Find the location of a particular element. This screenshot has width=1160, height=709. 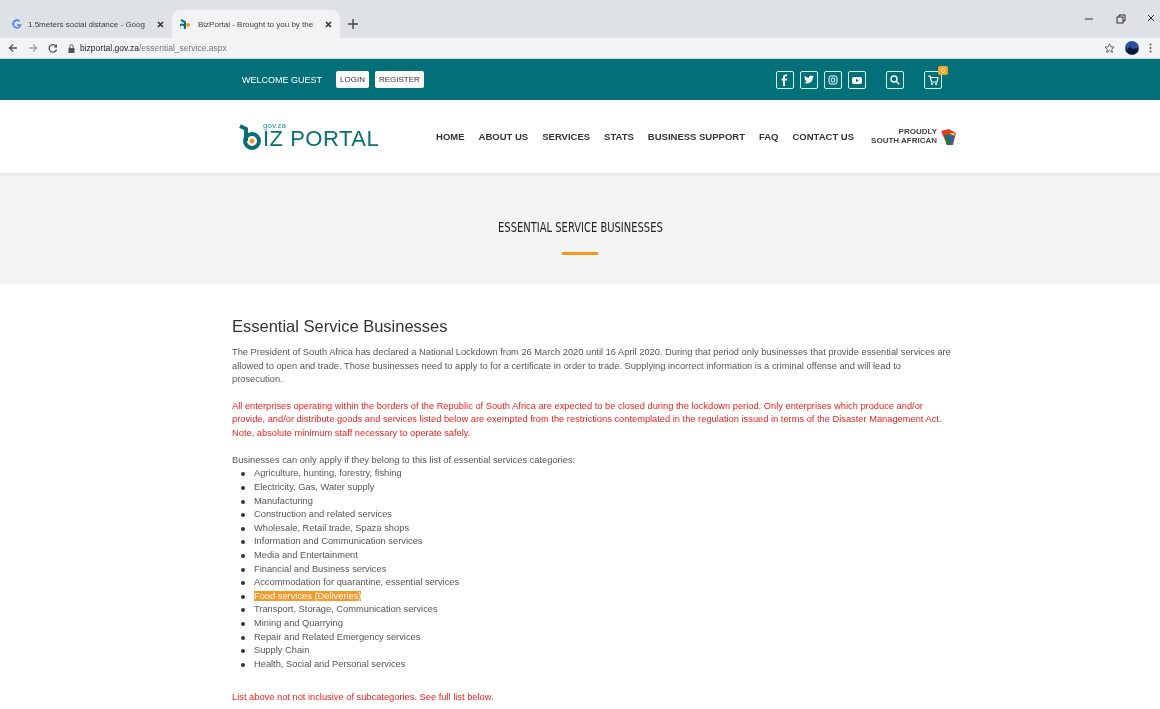

nav-link: HOME is located at coordinates (450, 136).